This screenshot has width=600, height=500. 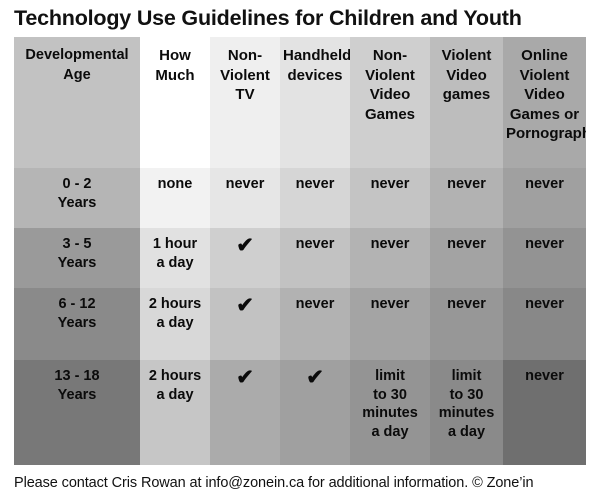 What do you see at coordinates (245, 94) in the screenshot?
I see `cell-line: TV` at bounding box center [245, 94].